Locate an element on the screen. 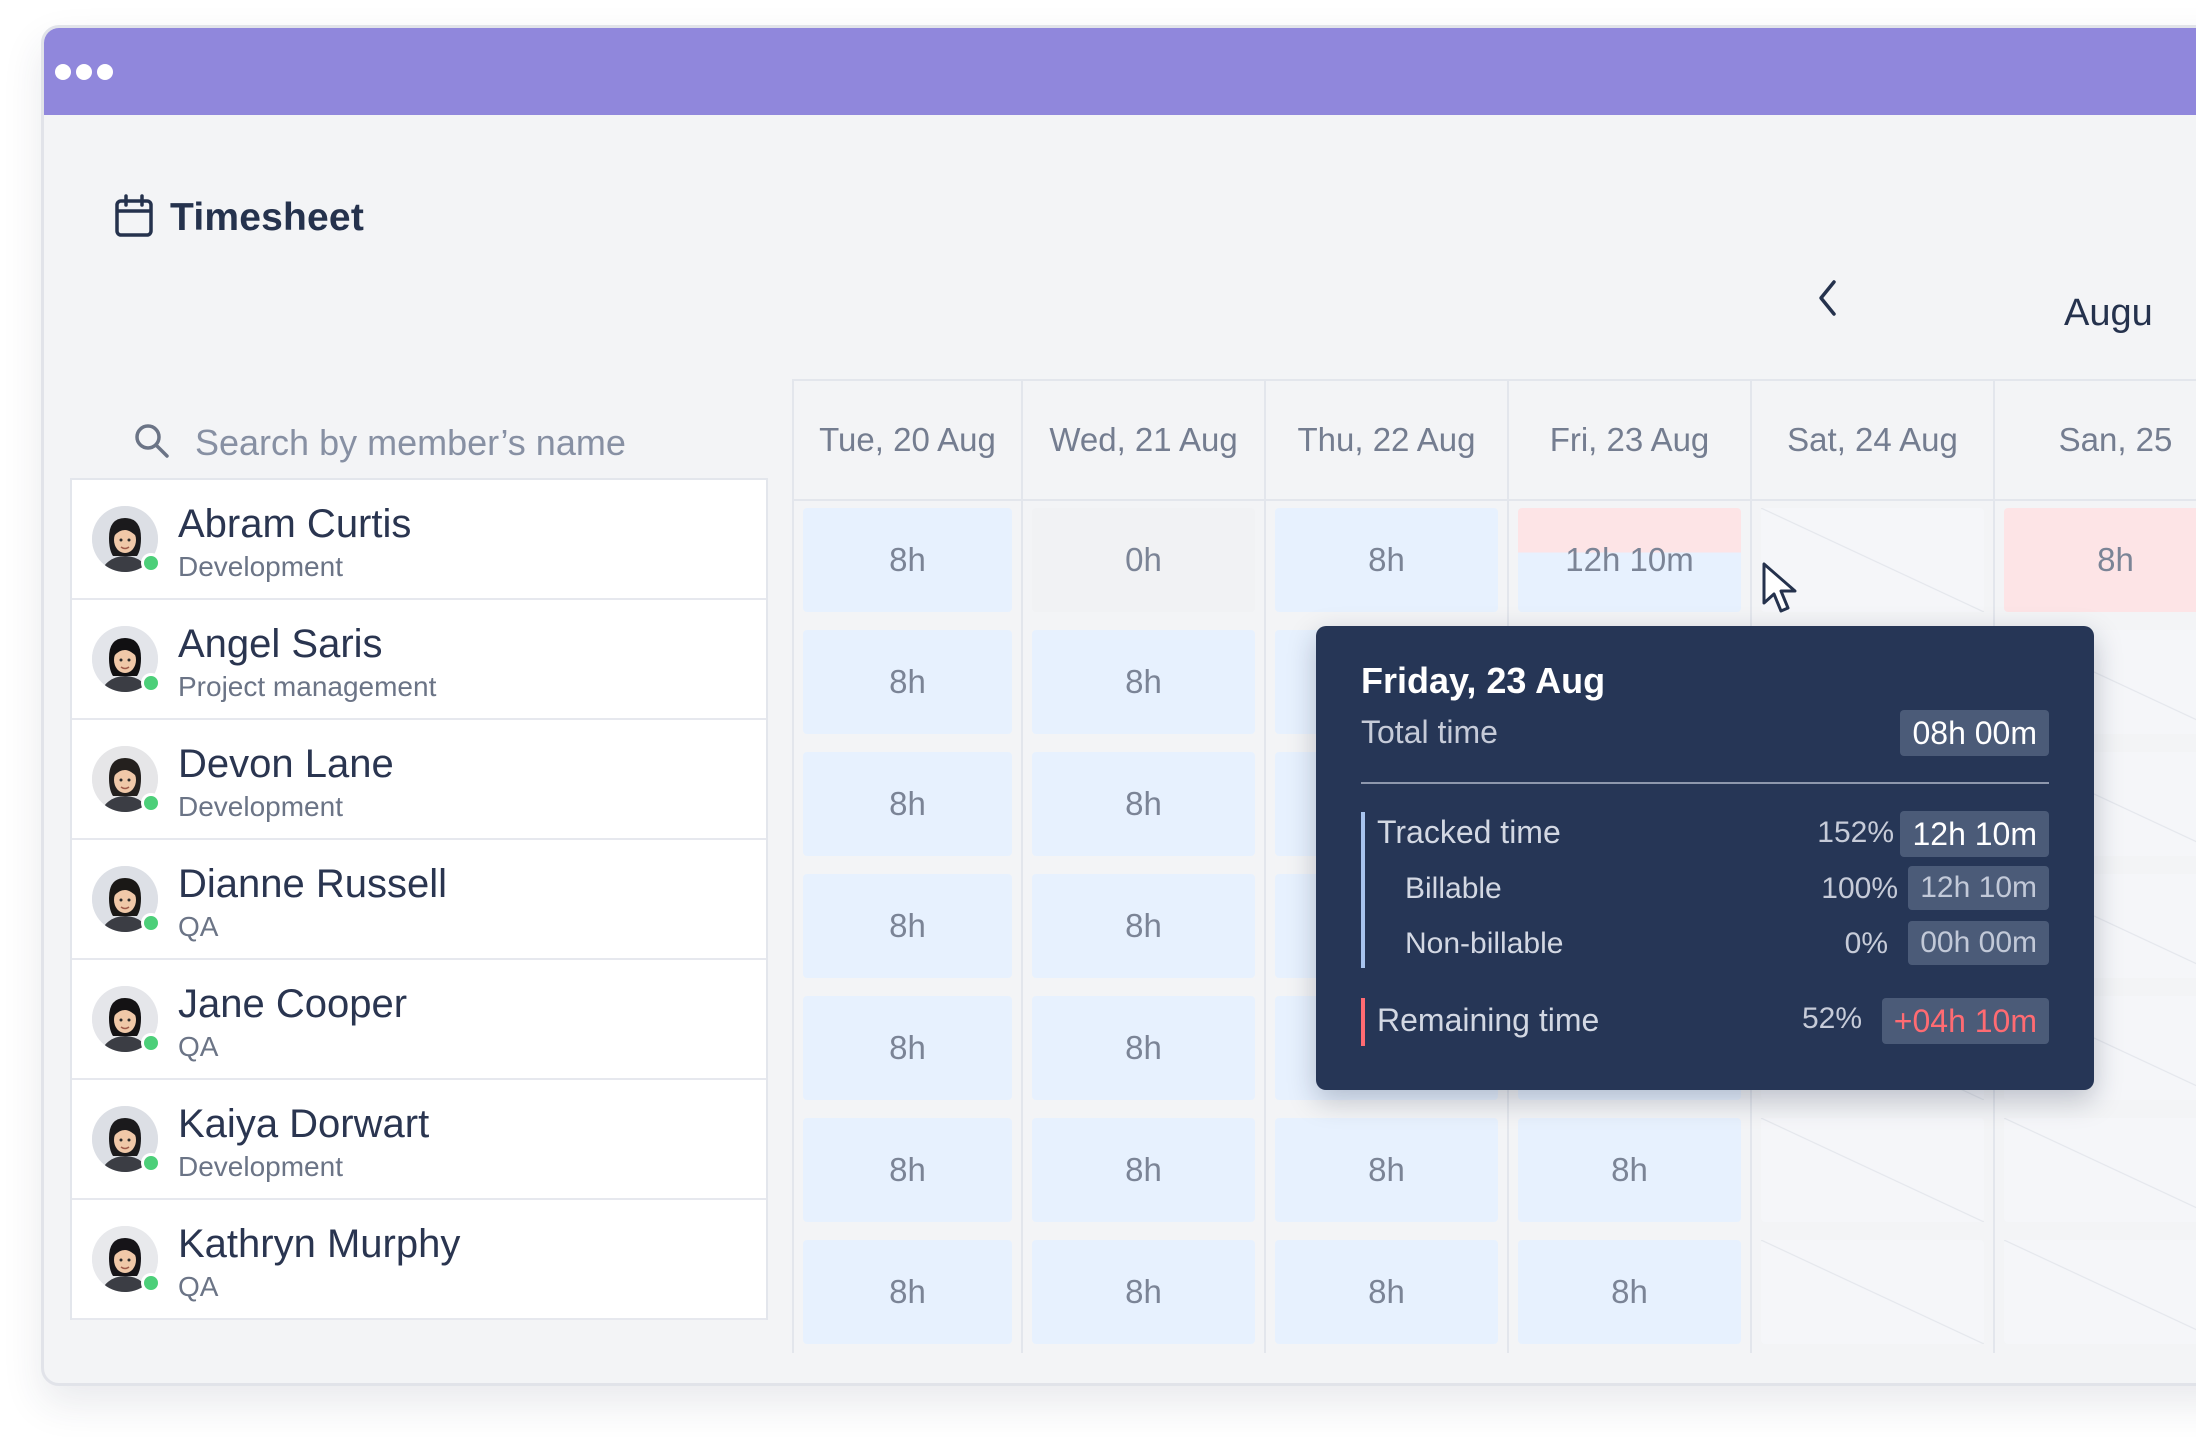 The height and width of the screenshot is (1437, 2196). page-title-text: Timesheet is located at coordinates (267, 217).